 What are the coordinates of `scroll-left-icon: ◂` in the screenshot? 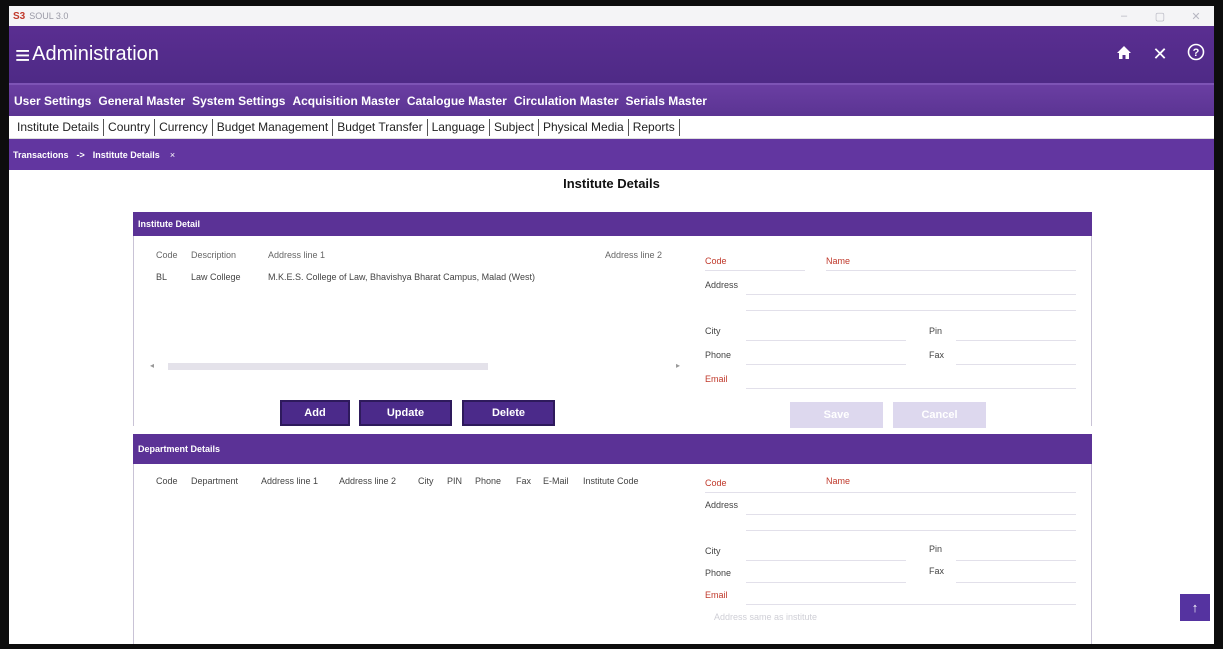 It's located at (152, 365).